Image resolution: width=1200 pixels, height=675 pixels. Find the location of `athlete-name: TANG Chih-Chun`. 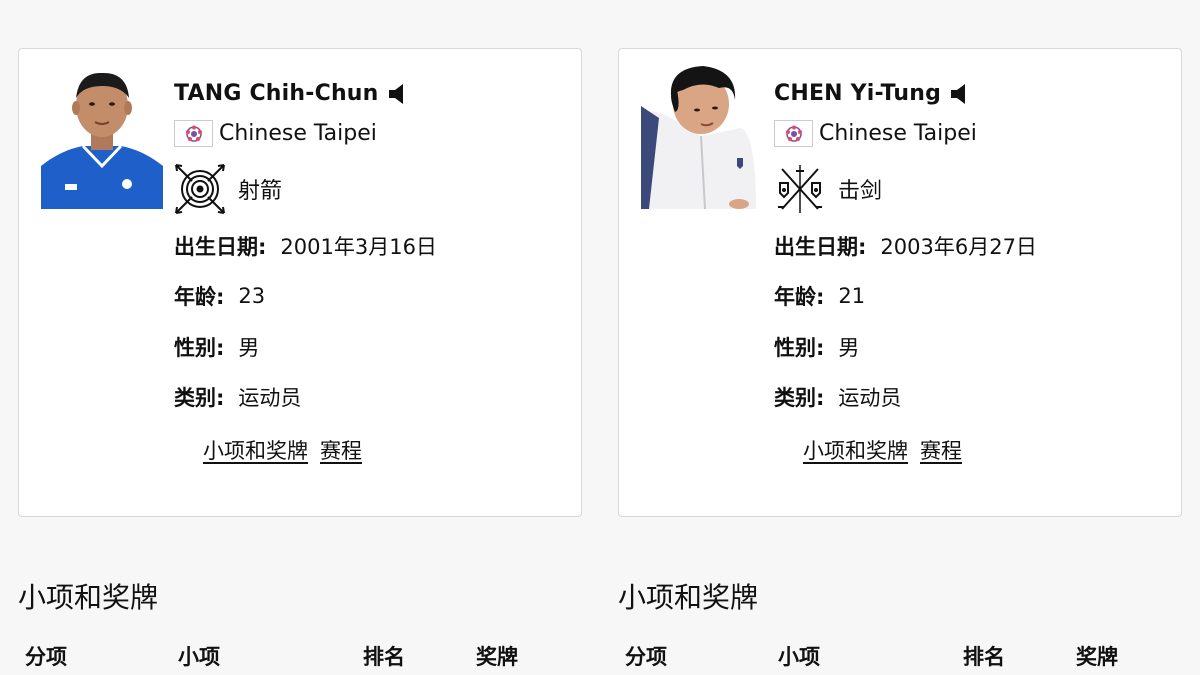

athlete-name: TANG Chih-Chun is located at coordinates (276, 93).